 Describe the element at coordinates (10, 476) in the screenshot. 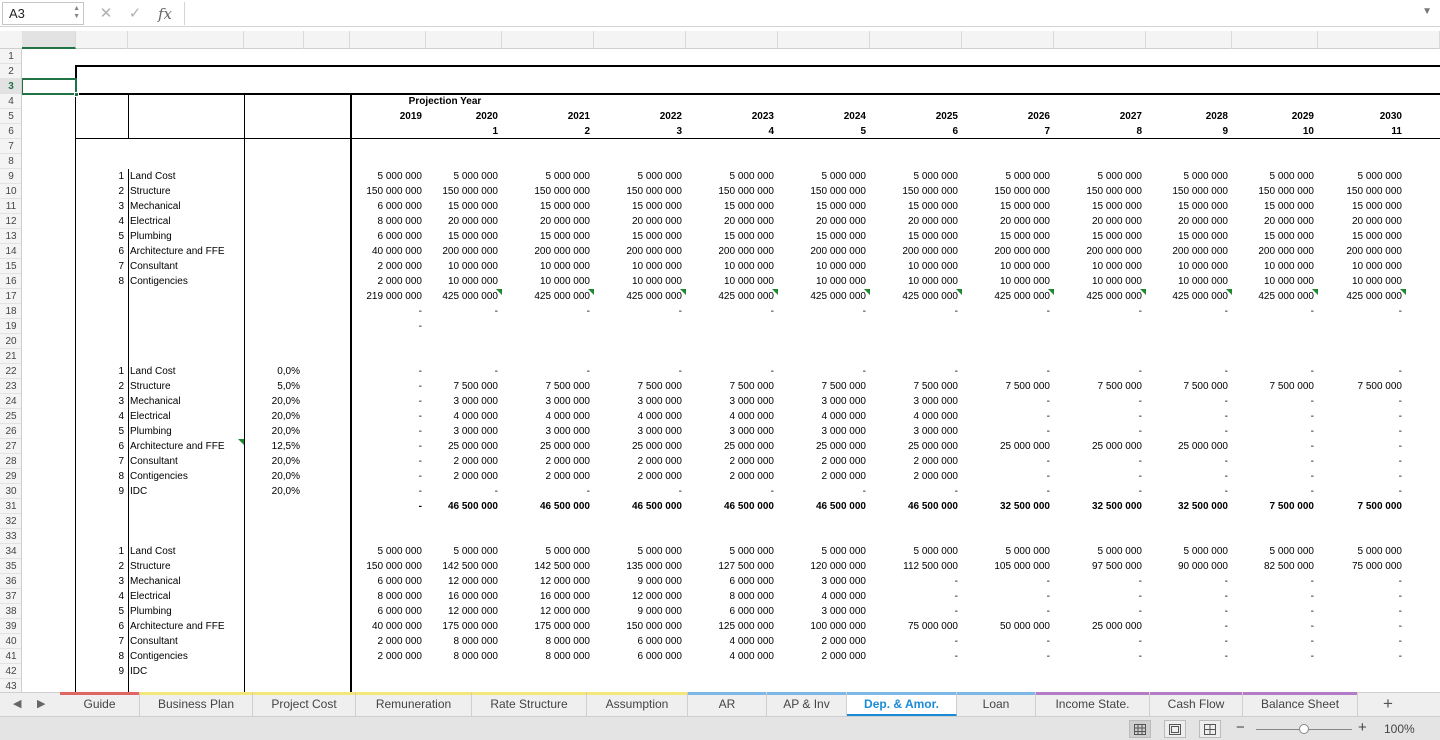

I see `row-header: 29` at that location.